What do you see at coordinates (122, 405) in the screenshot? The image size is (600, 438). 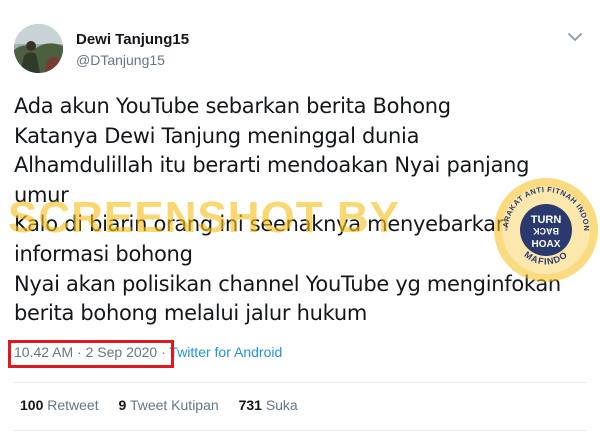 I see `quotes-count: 9` at bounding box center [122, 405].